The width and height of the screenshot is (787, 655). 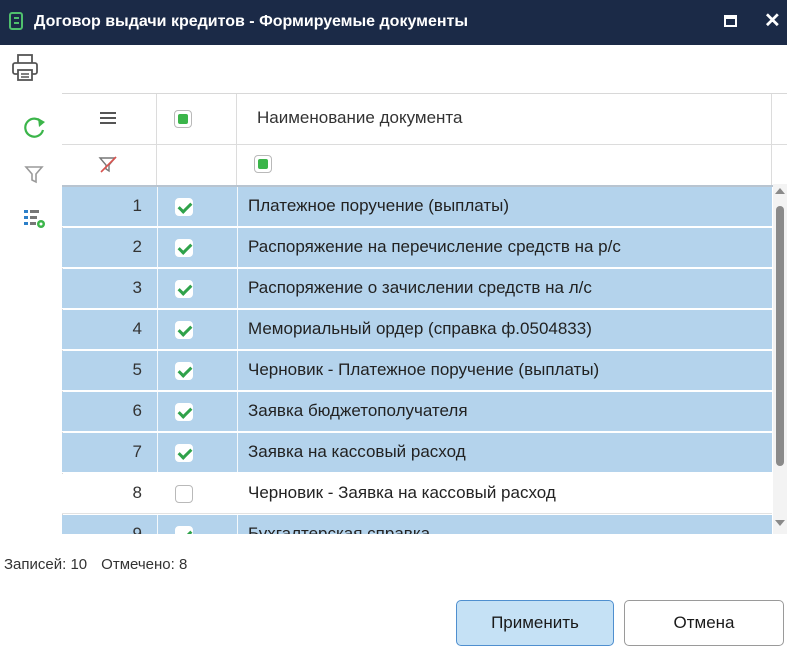 I want to click on row-number: 8, so click(x=137, y=492).